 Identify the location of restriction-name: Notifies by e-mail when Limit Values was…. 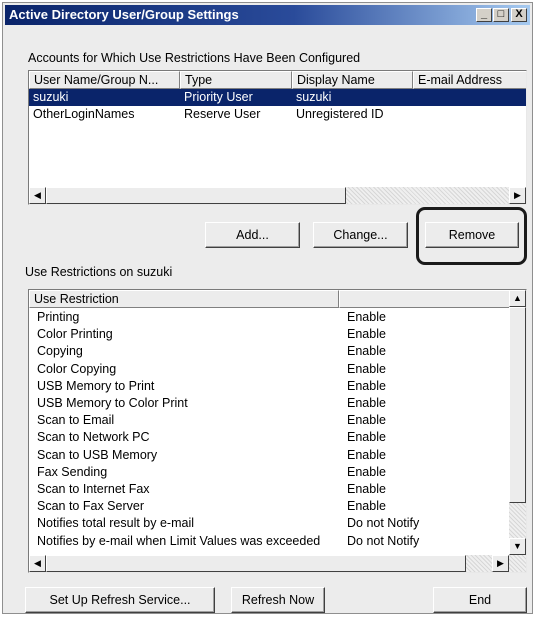
(179, 540).